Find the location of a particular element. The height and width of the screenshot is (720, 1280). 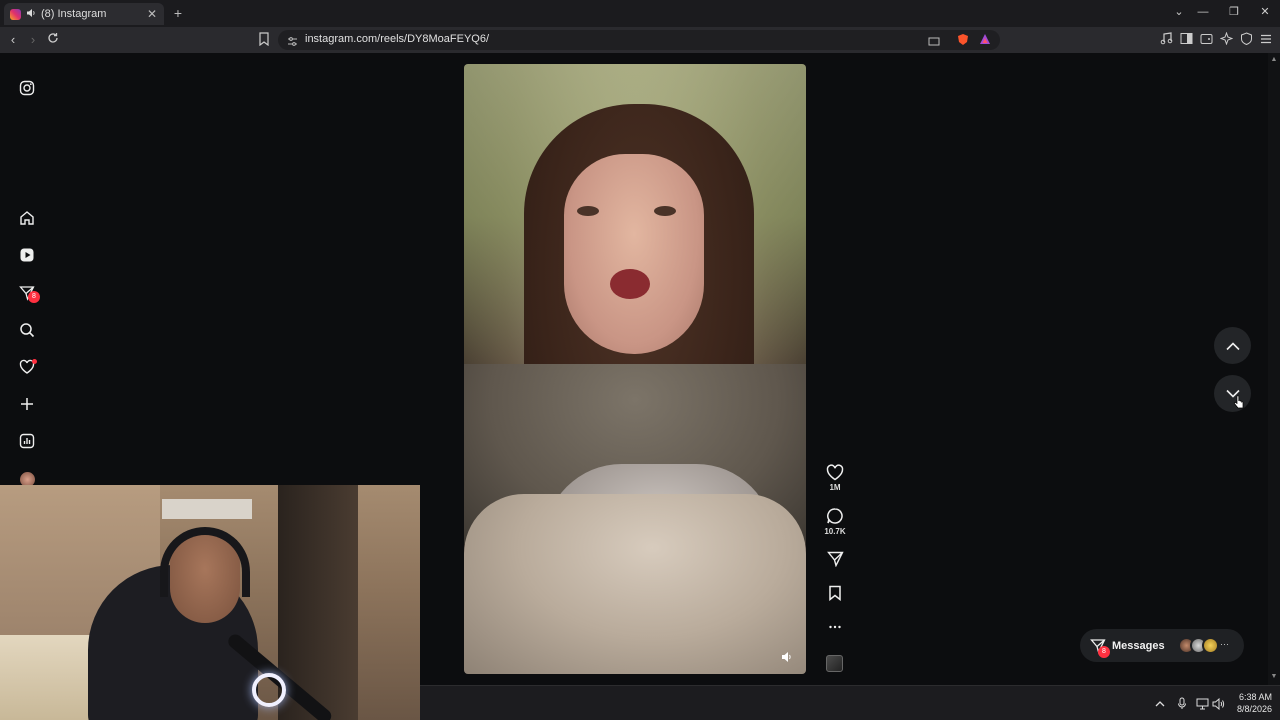

hand-cursor-icon is located at coordinates (1239, 402).